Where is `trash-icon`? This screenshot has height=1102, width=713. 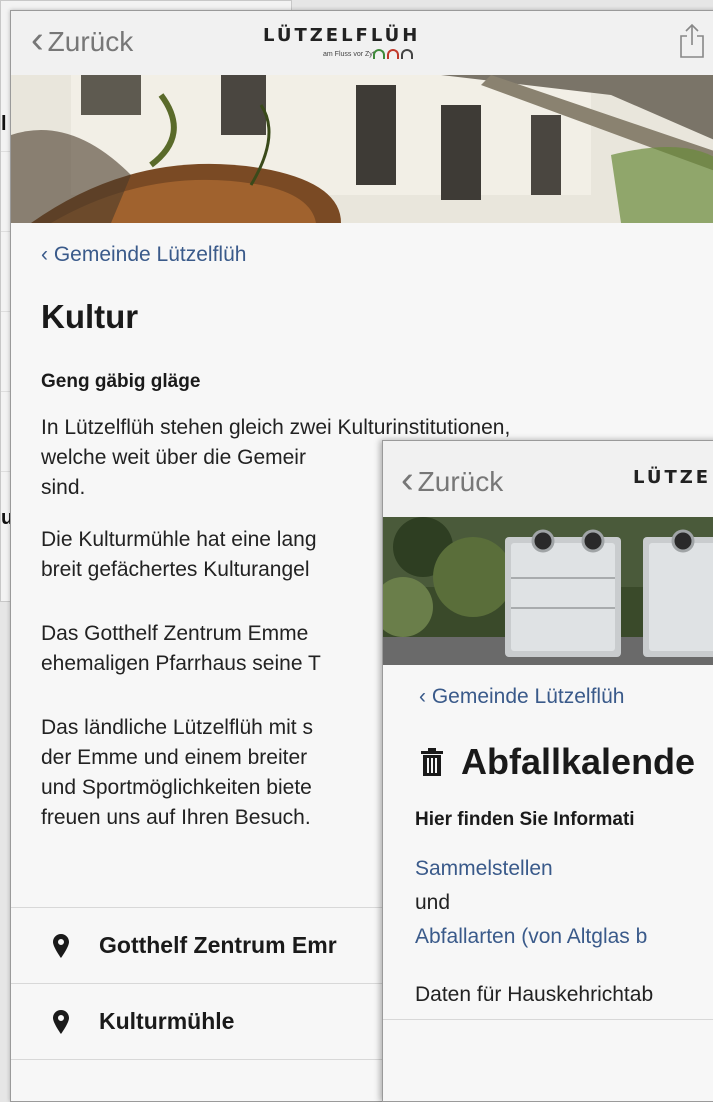
trash-icon is located at coordinates (432, 762).